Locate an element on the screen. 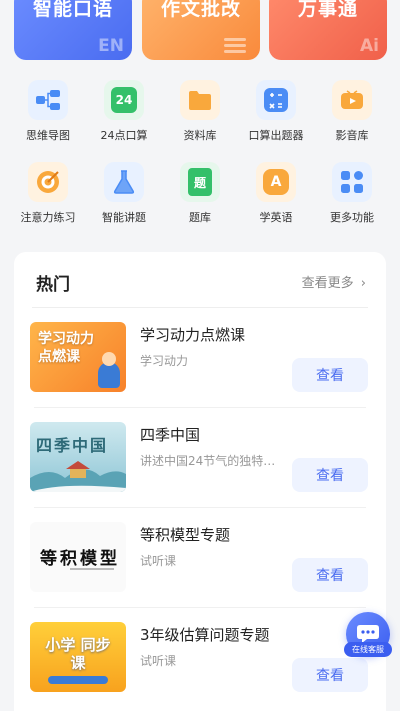 This screenshot has width=400, height=711. course-title: 学习动力点燃课 is located at coordinates (193, 335).